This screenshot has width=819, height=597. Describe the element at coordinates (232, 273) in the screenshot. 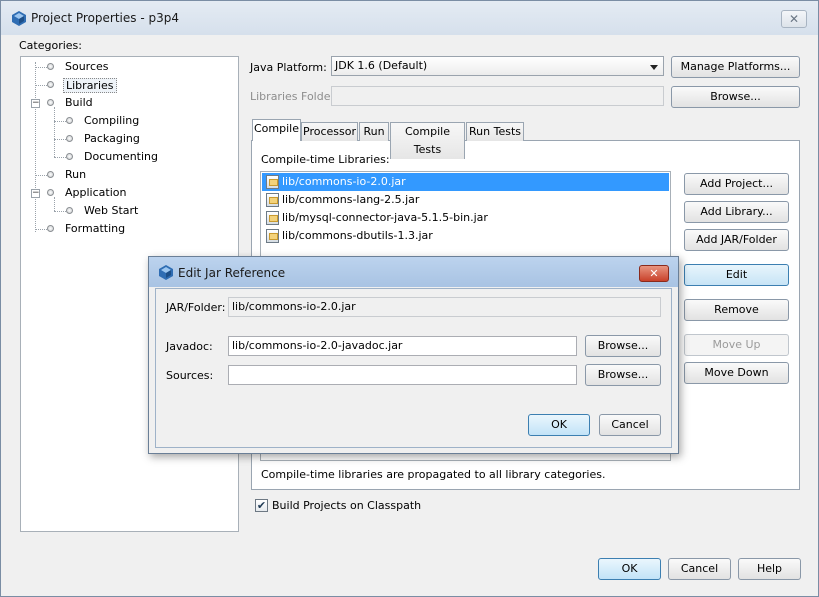

I see `dialog-title: Edit Jar Reference` at that location.